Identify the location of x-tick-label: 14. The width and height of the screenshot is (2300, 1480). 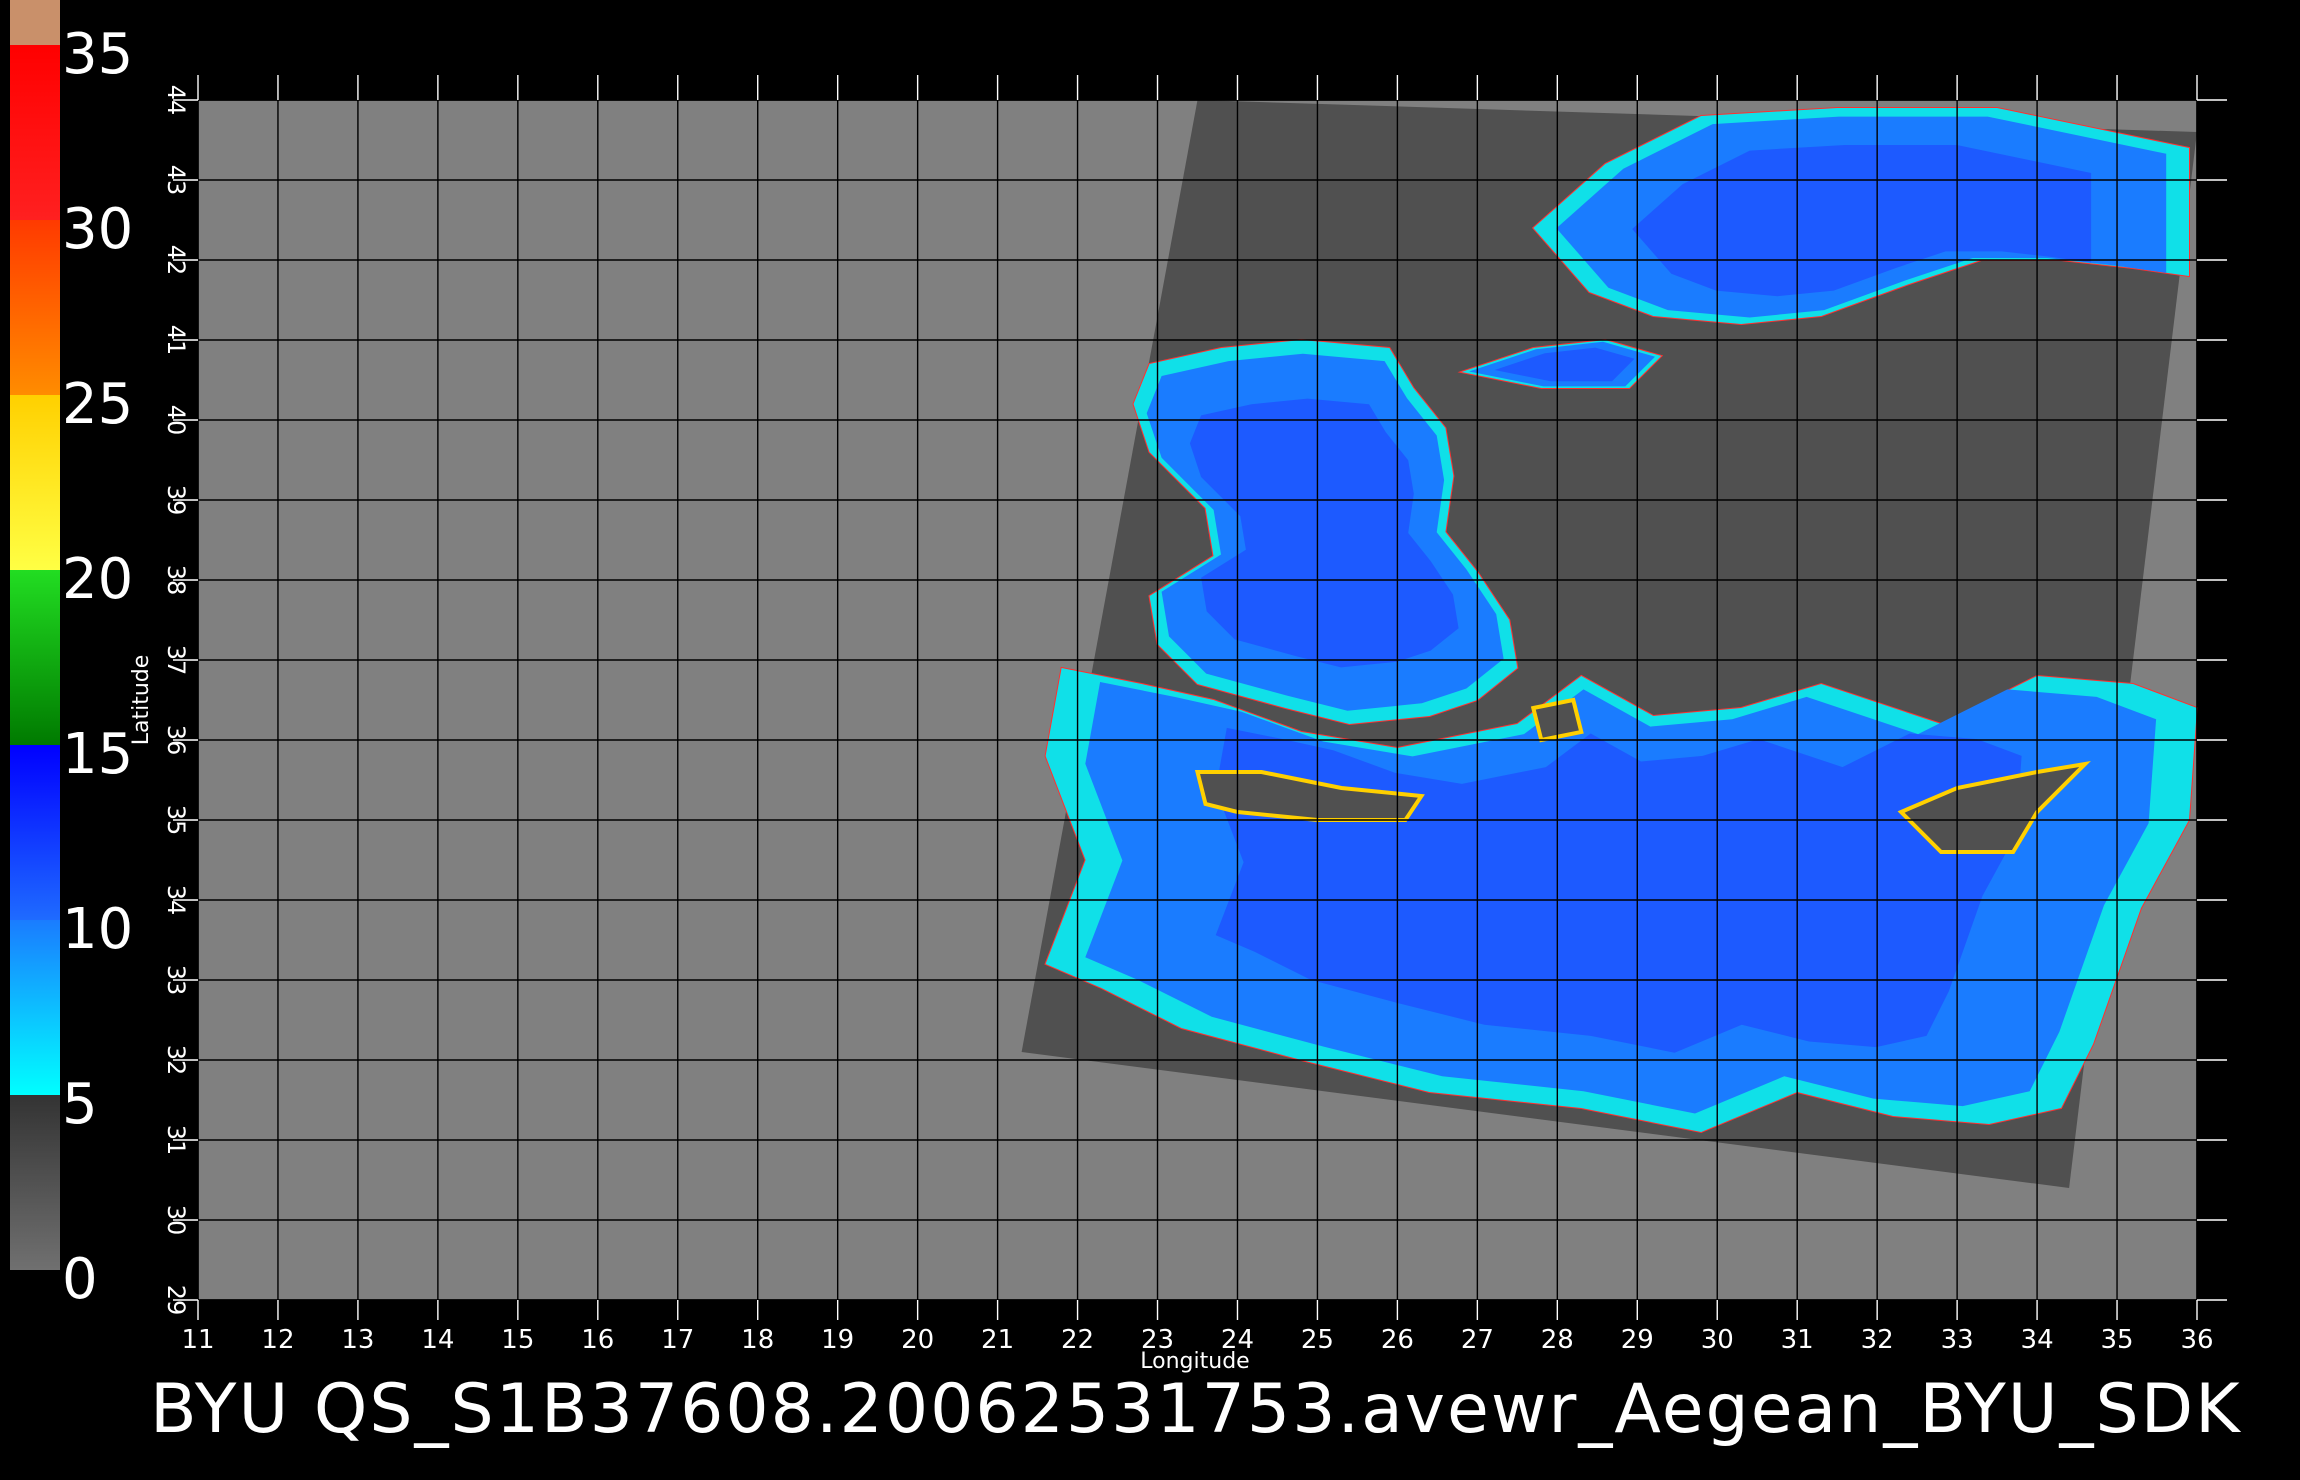
(437, 1340).